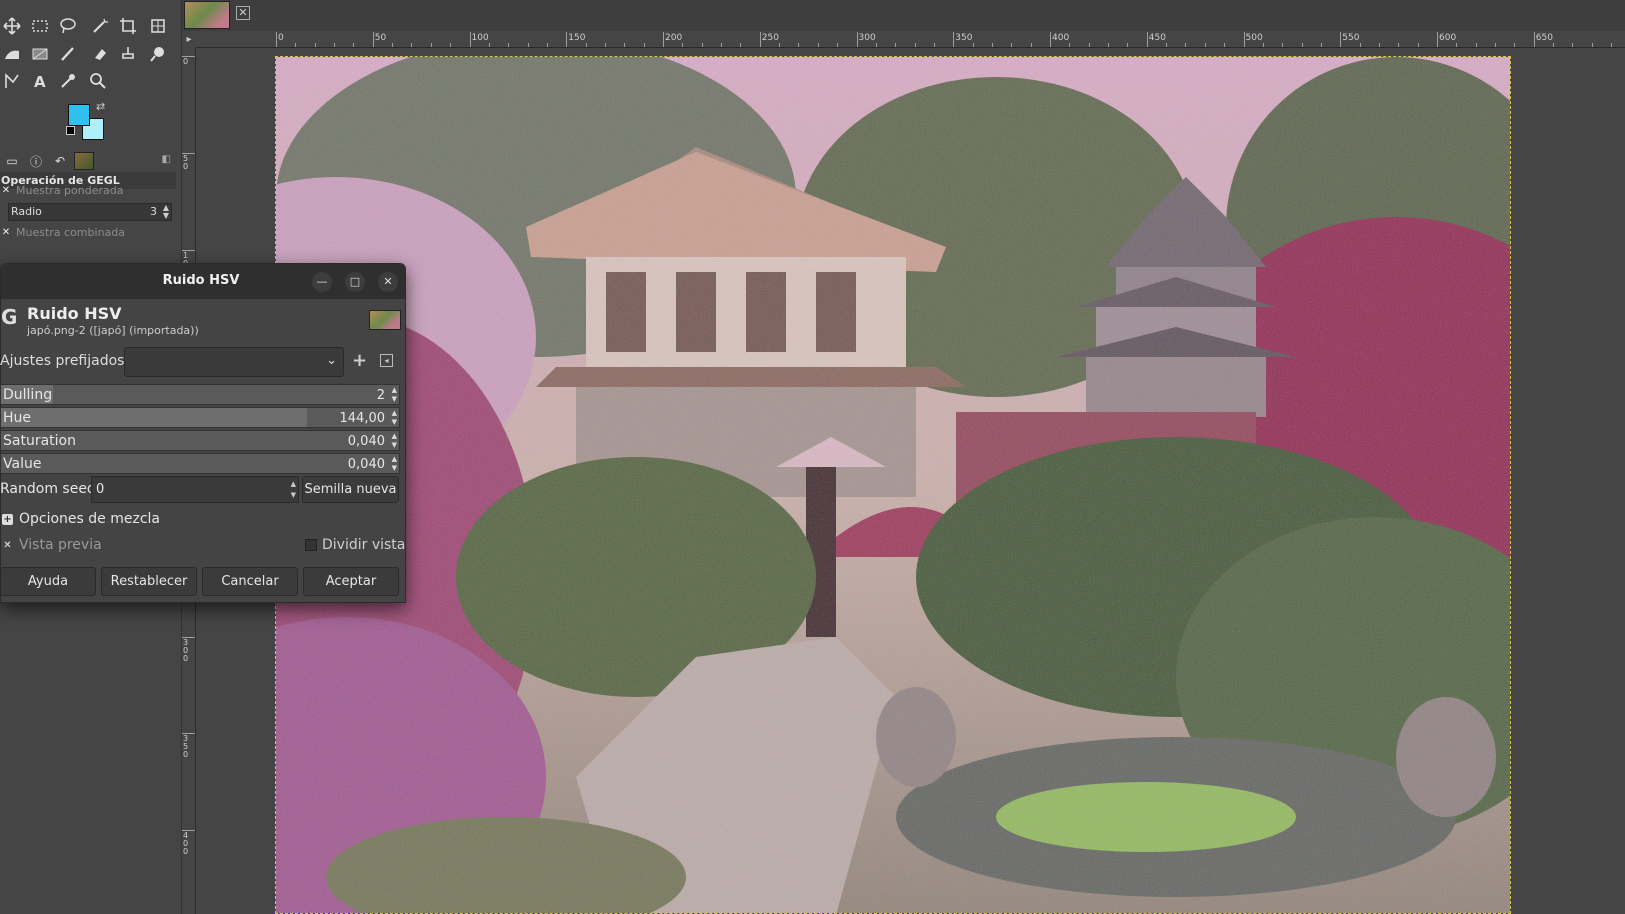  Describe the element at coordinates (200, 394) in the screenshot. I see `dulling-slider: Dulling 2 ▲ ▼` at that location.